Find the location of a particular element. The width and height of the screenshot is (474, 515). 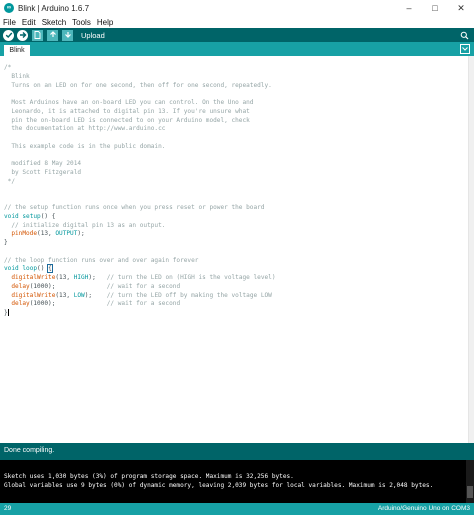

menu-sketch: Sketch is located at coordinates (54, 22).